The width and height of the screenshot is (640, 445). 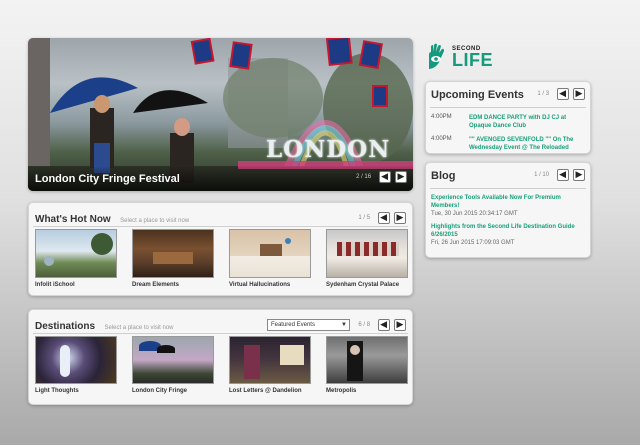 What do you see at coordinates (472, 60) in the screenshot?
I see `logo-word-life: LIFE` at bounding box center [472, 60].